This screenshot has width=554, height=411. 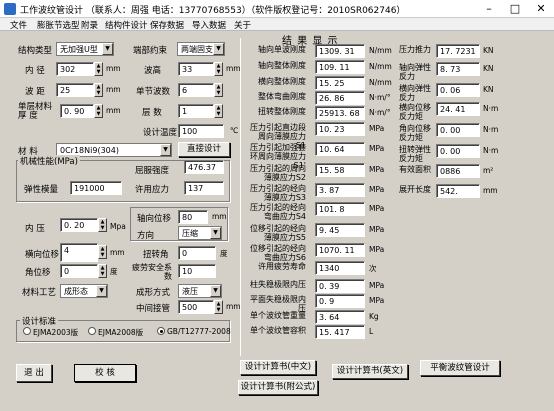 I want to click on result-value: 15. 58, so click(x=340, y=170).